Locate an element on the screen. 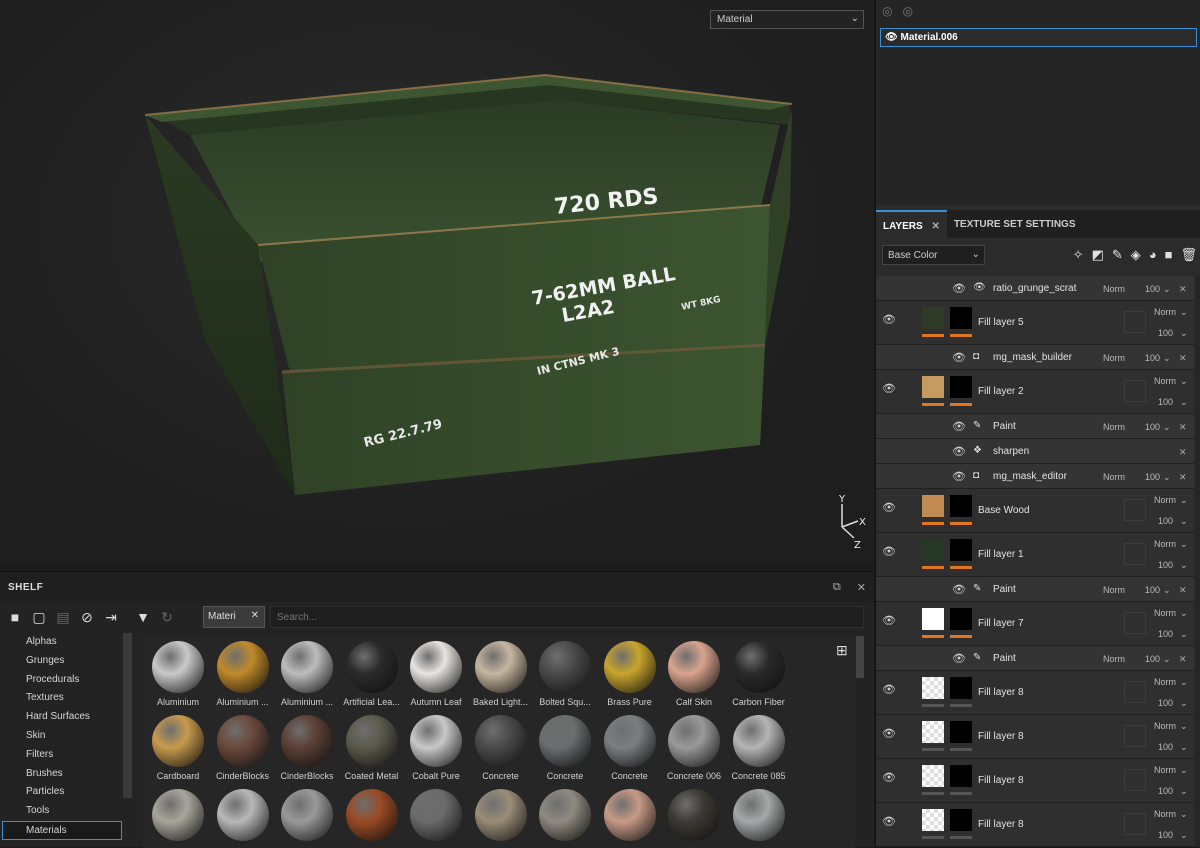 This screenshot has width=1200, height=848. add-paint-layer-icon: ✎ is located at coordinates (1117, 255).